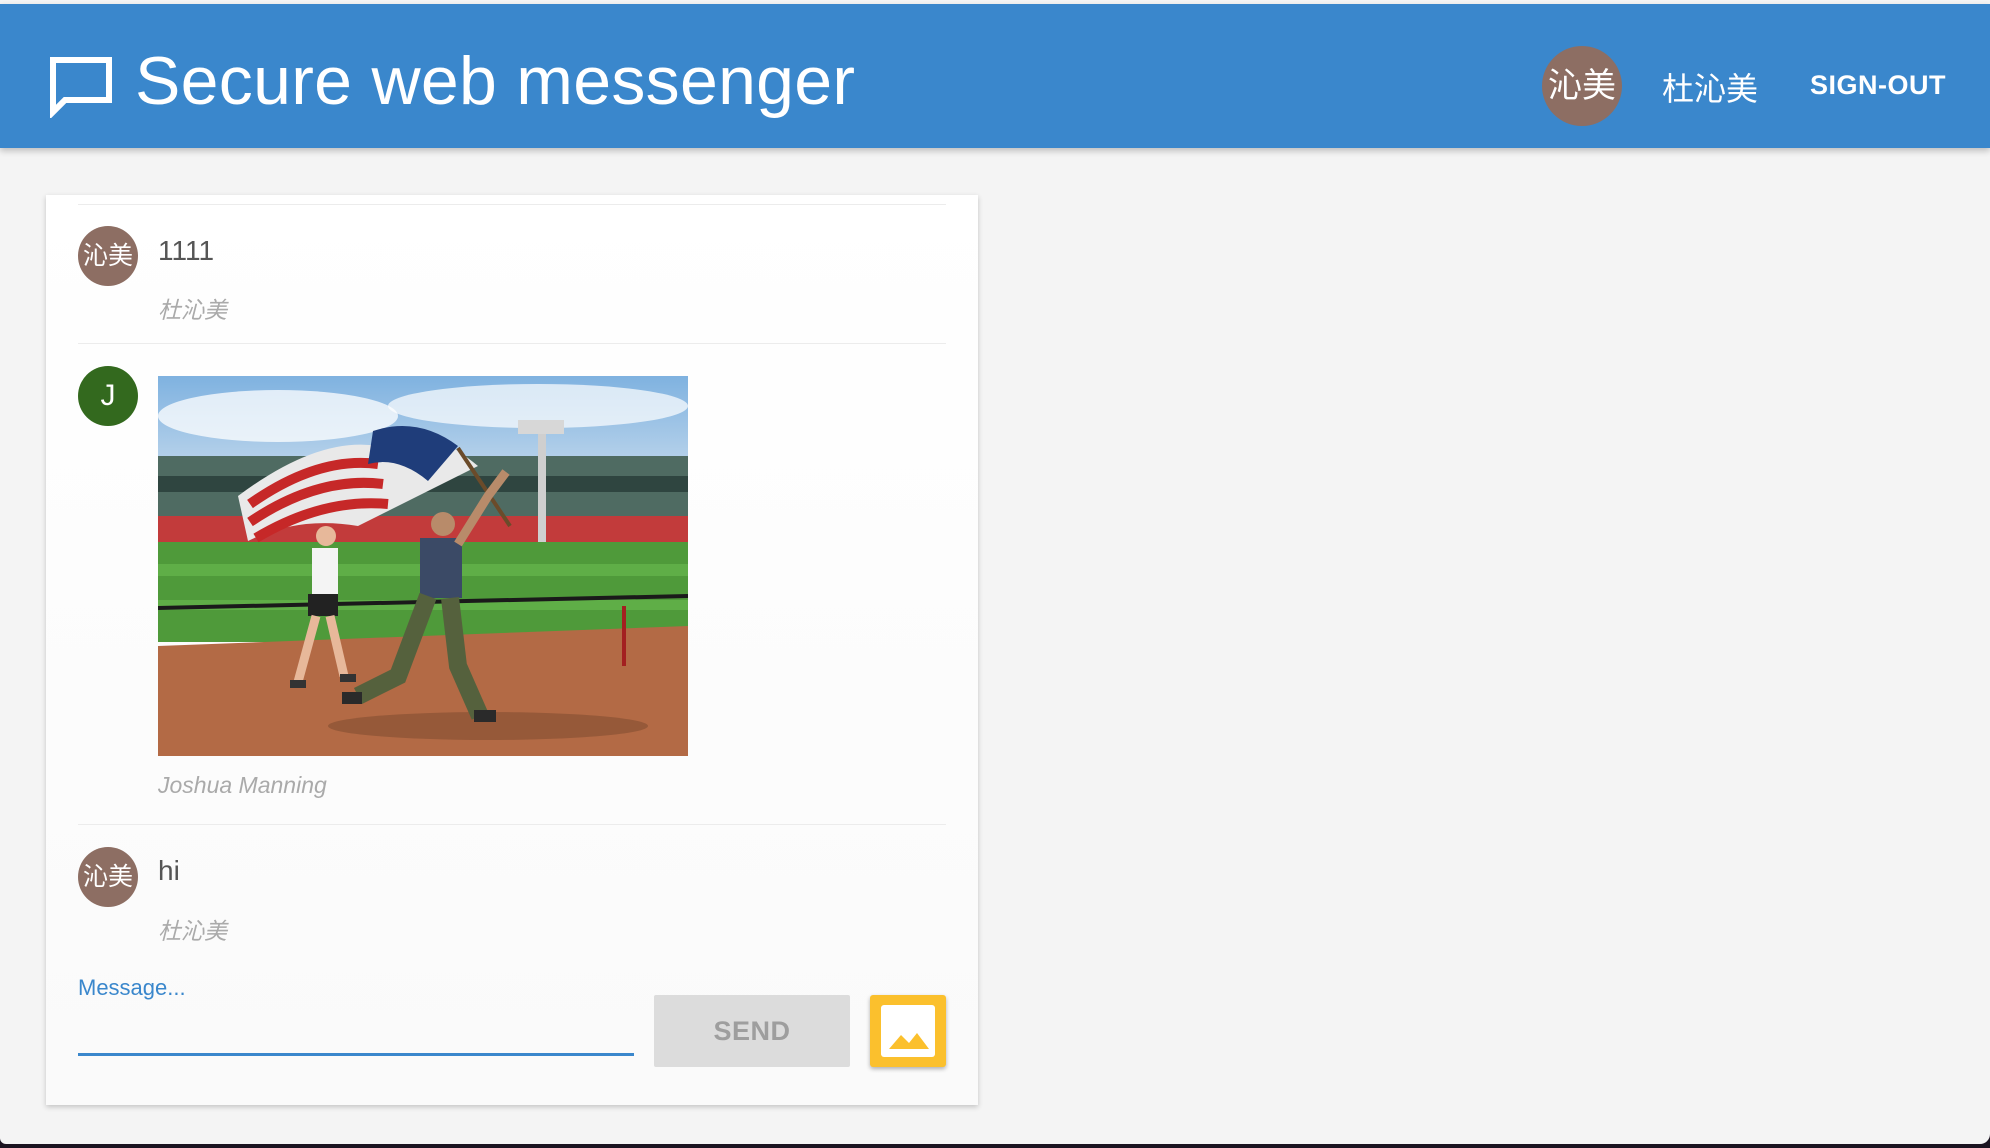 This screenshot has height=1148, width=1990. What do you see at coordinates (995, 76) in the screenshot?
I see `top-bar: Secure web messenger 沁美 杜沁美 SIGN-OUT` at bounding box center [995, 76].